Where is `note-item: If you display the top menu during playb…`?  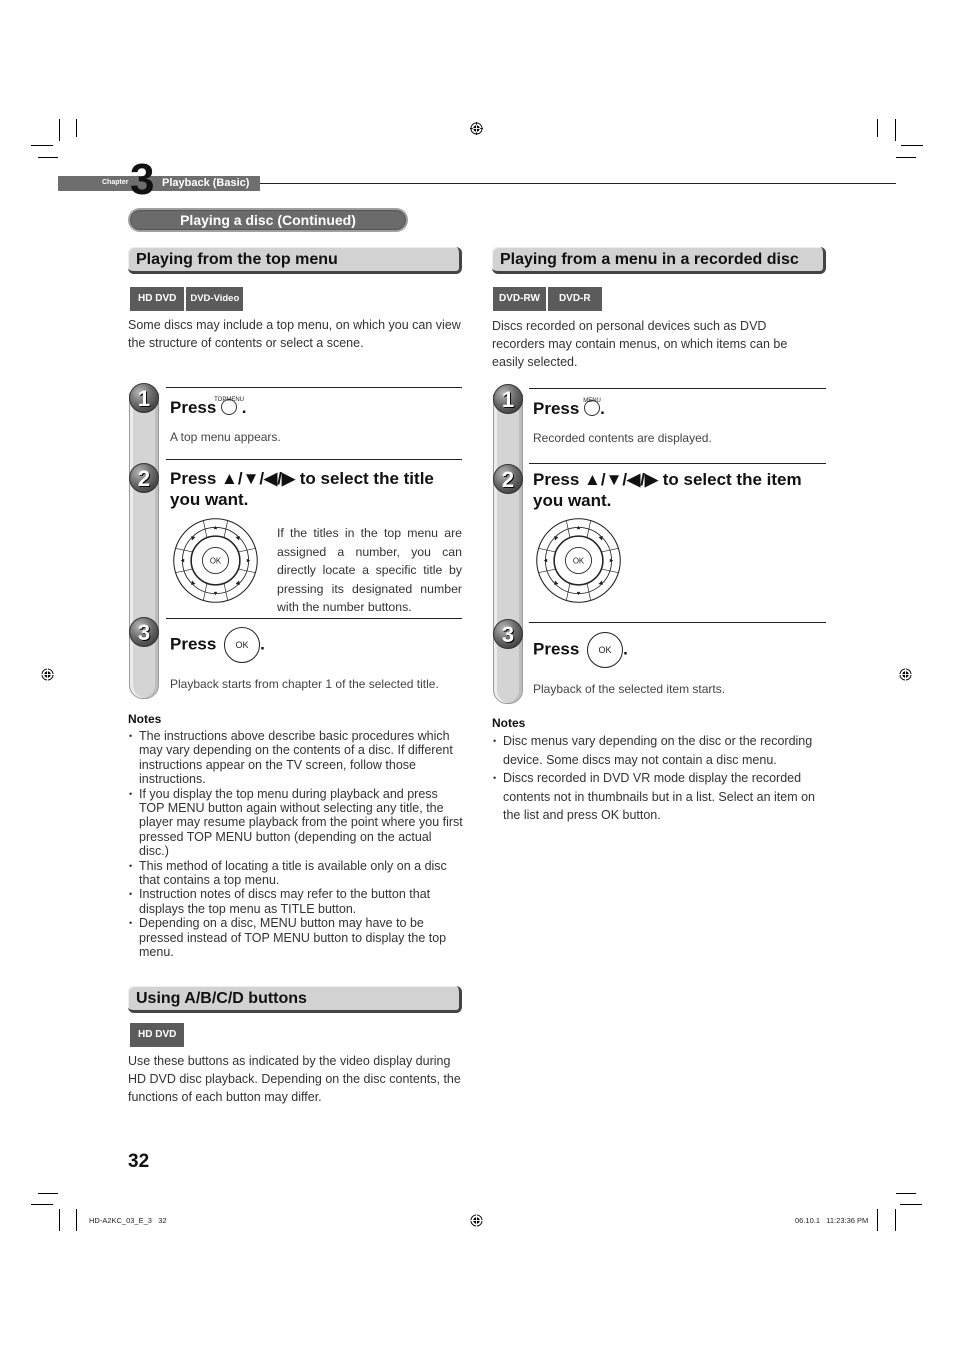 note-item: If you display the top menu during playb… is located at coordinates (296, 823).